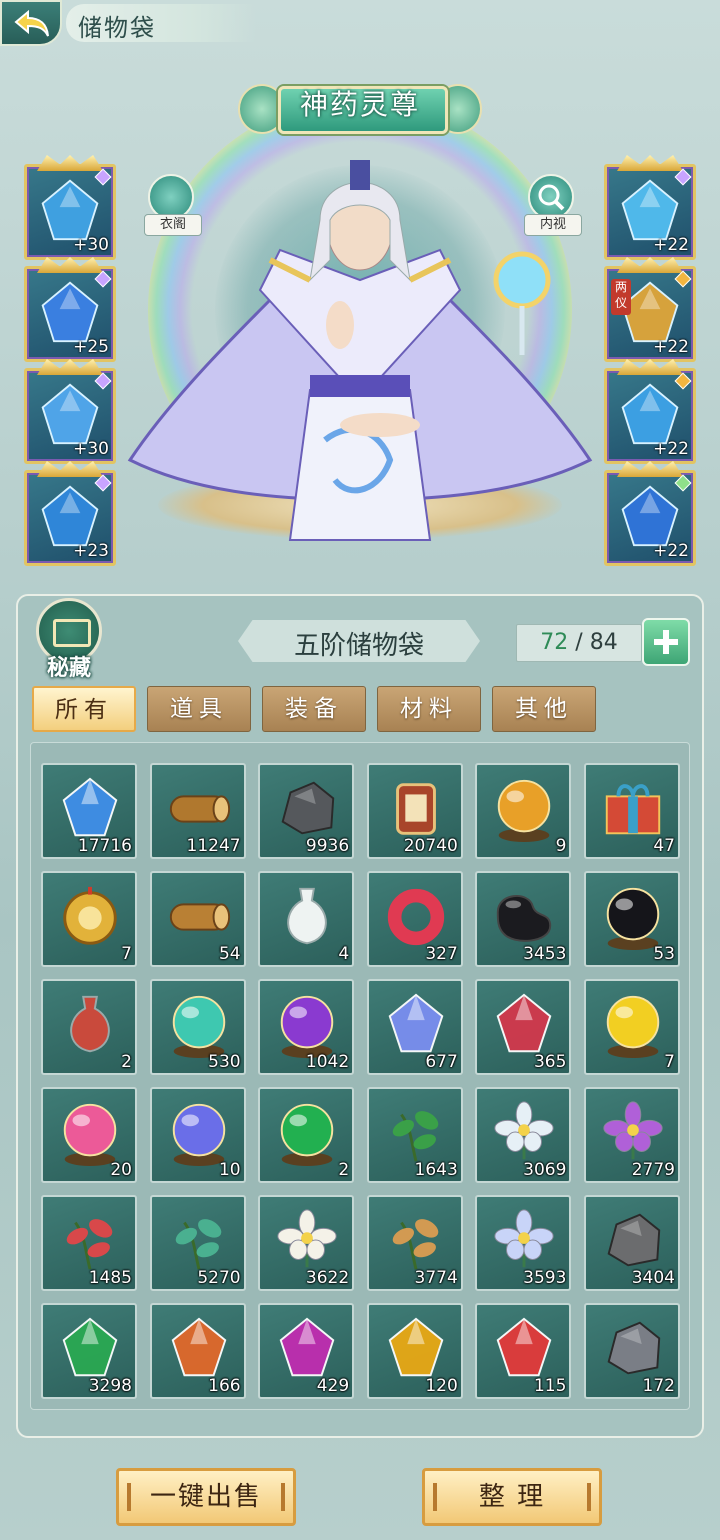 This screenshot has height=1540, width=720. Describe the element at coordinates (89, 811) in the screenshot. I see `item-slot-blue-crystal: 17716` at that location.